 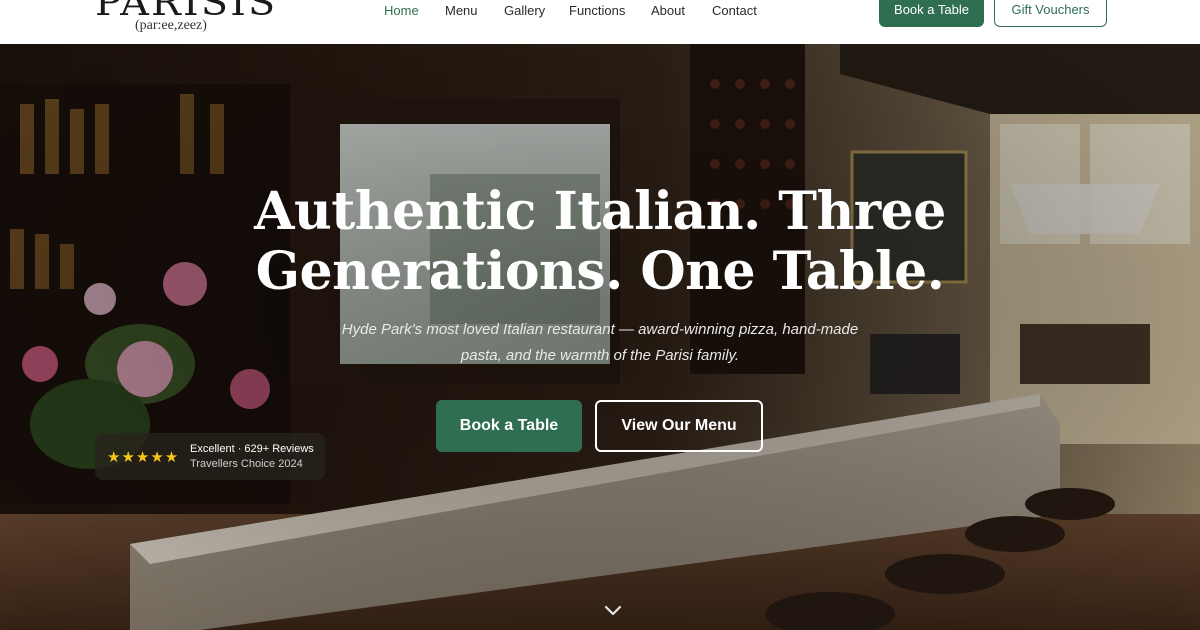 I want to click on hero-view-menu-button: View Our Menu, so click(x=679, y=426).